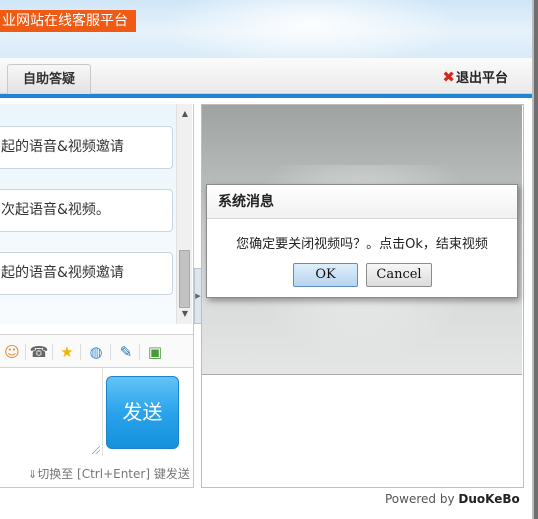 This screenshot has height=519, width=538. What do you see at coordinates (448, 77) in the screenshot?
I see `close-icon: ✖` at bounding box center [448, 77].